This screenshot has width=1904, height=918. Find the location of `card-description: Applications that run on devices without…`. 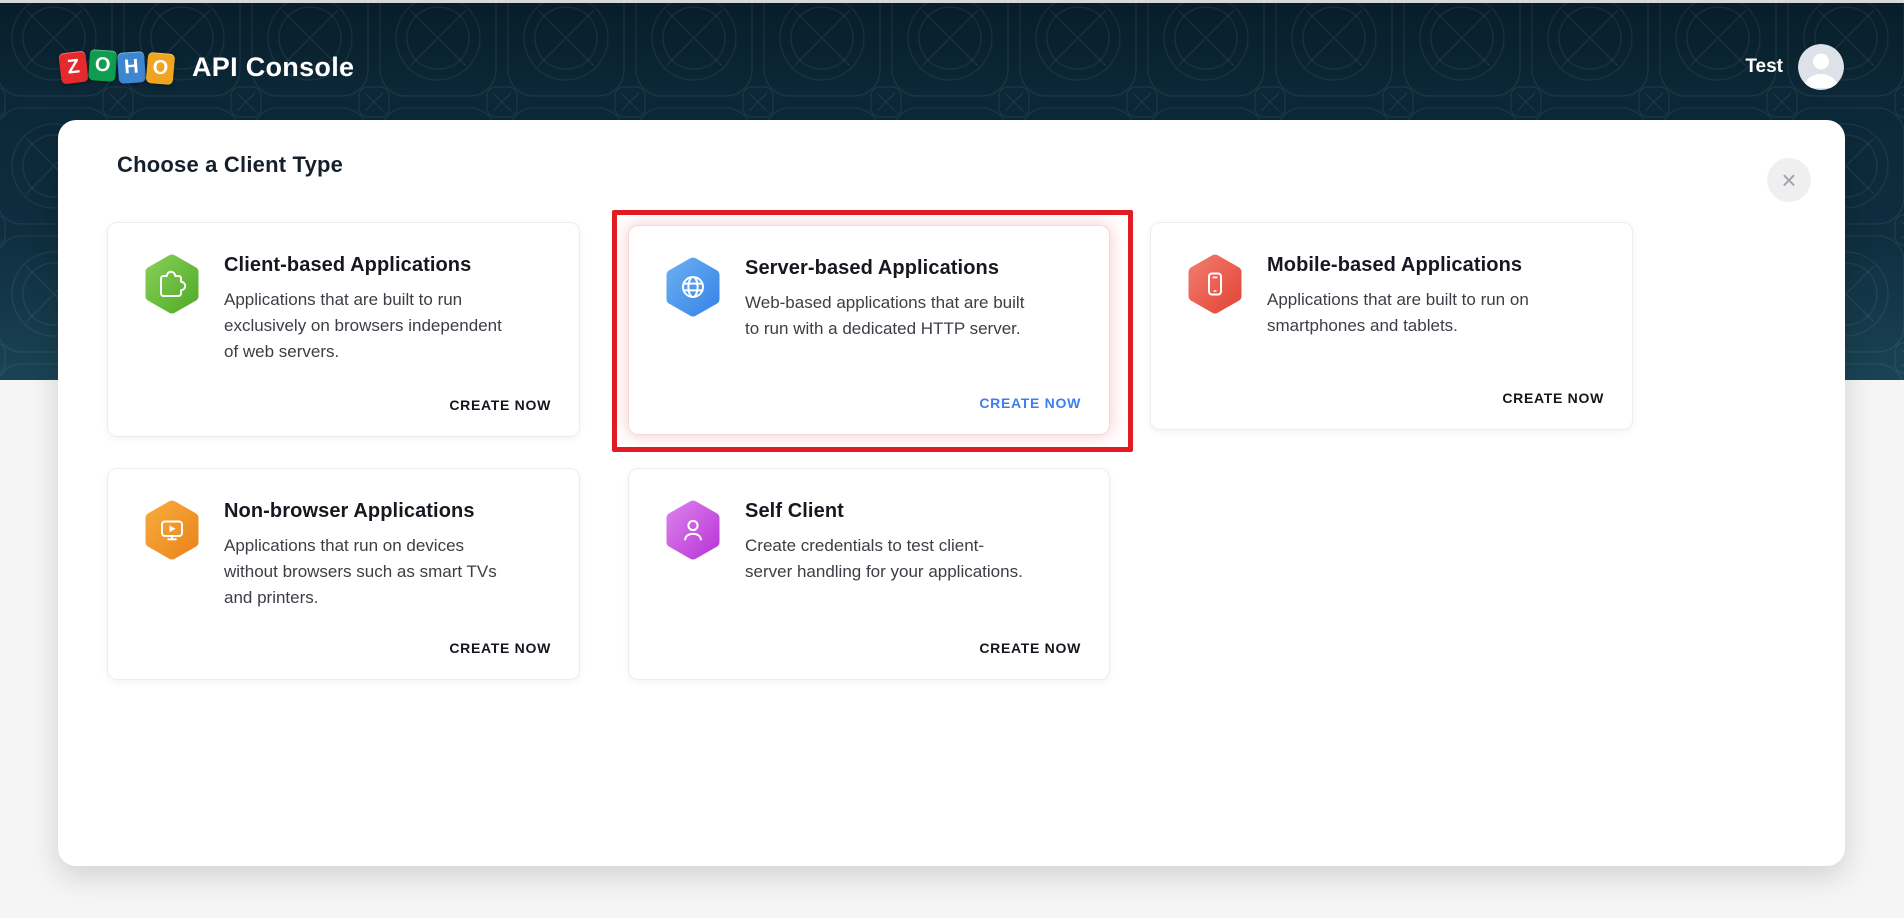

card-description: Applications that run on devices without… is located at coordinates (360, 571).